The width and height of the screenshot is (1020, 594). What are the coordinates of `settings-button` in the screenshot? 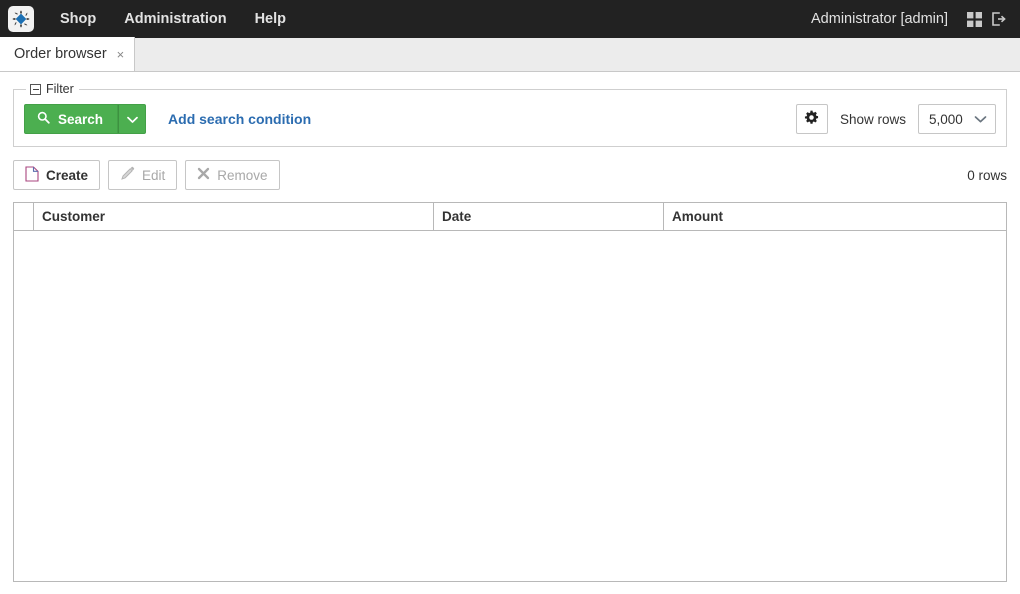 It's located at (811, 119).